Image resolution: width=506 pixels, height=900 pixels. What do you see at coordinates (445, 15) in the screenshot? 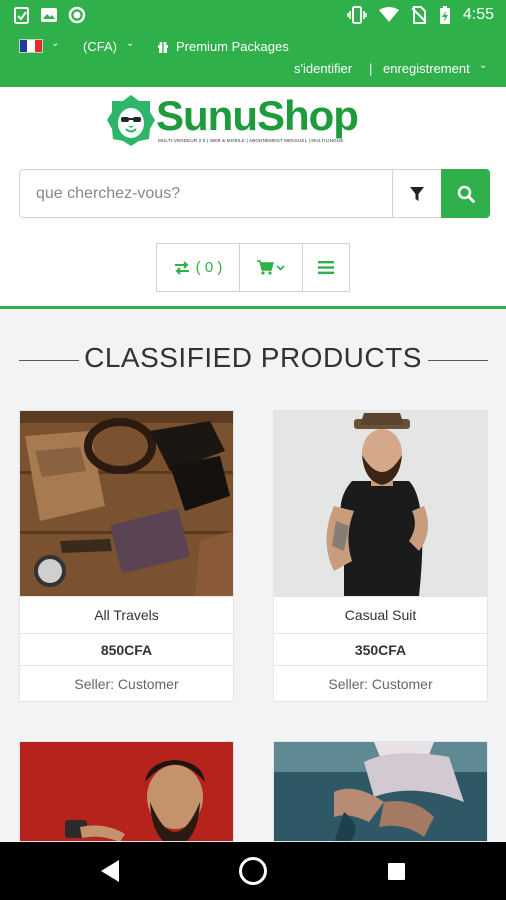
I see `battery-charging-icon` at bounding box center [445, 15].